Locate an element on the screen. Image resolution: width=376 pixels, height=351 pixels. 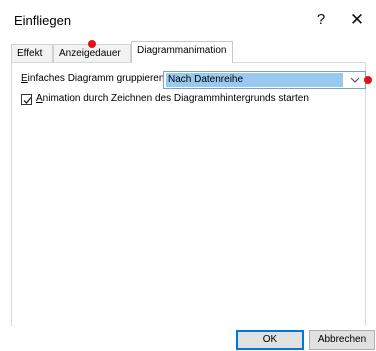
button-bar: OK Abbrechen is located at coordinates (188, 338).